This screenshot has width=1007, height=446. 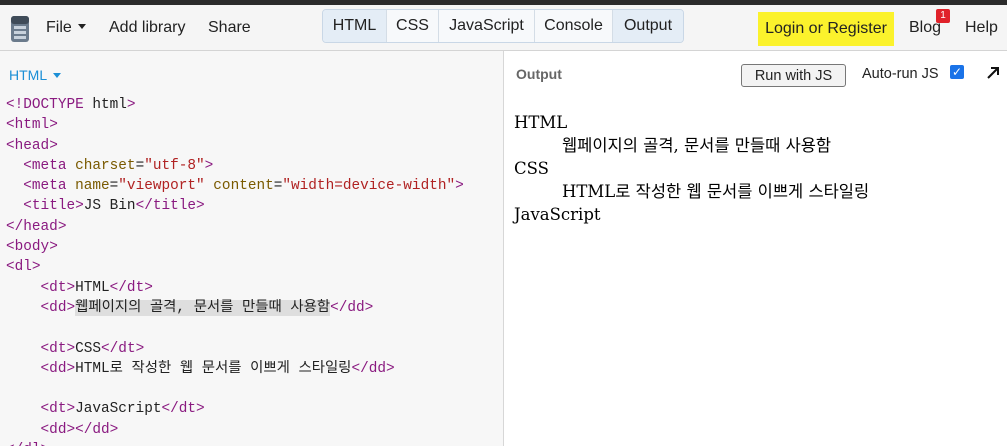 I want to click on code-line: <head>, so click(x=235, y=146).